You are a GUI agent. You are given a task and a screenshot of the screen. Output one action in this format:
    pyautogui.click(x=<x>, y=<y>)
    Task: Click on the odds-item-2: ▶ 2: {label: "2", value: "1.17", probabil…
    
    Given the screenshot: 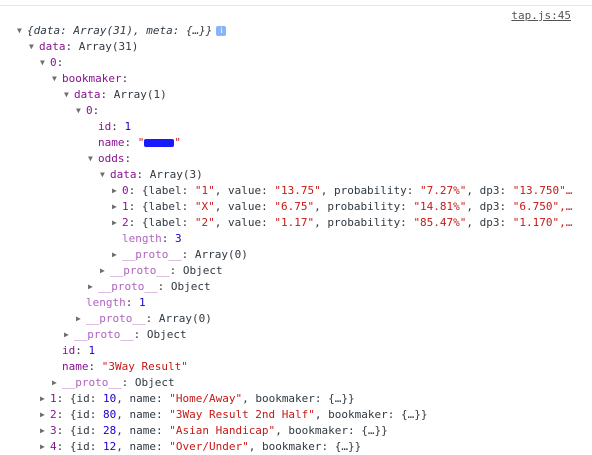 What is the action you would take?
    pyautogui.click(x=342, y=223)
    